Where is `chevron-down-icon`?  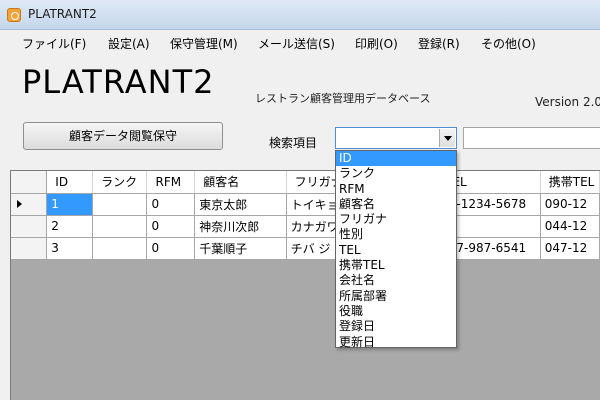 chevron-down-icon is located at coordinates (447, 138).